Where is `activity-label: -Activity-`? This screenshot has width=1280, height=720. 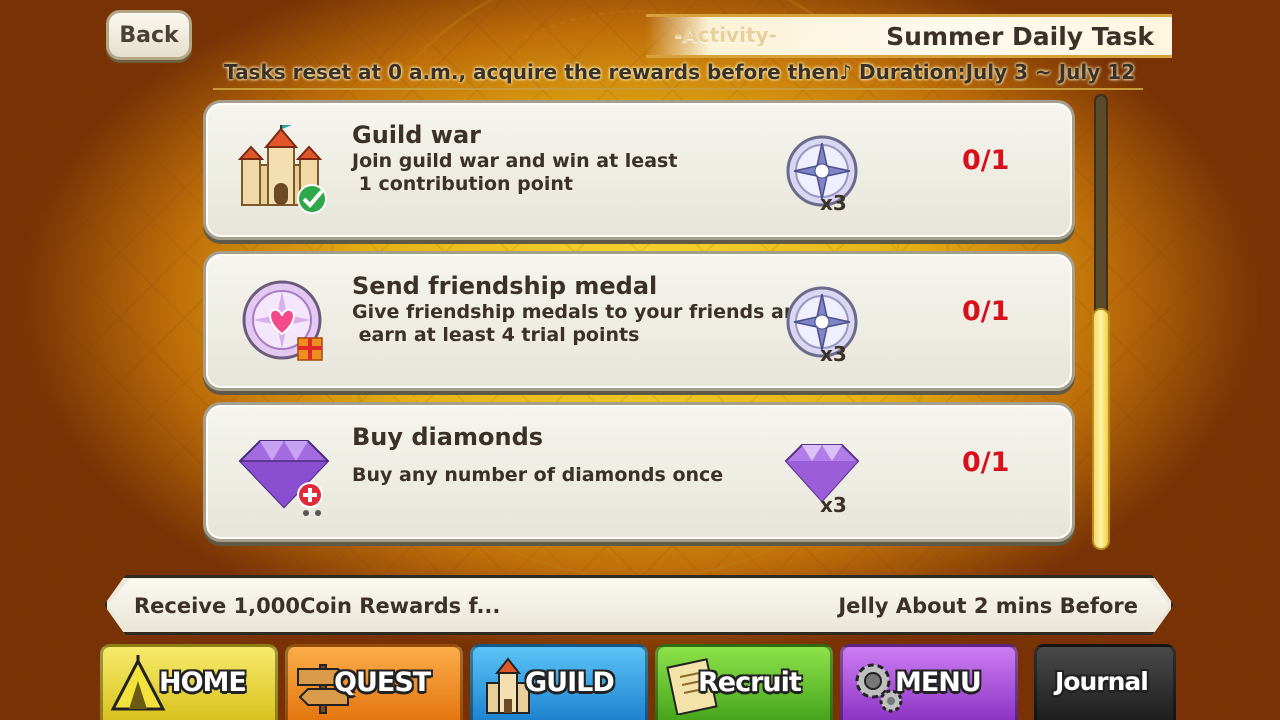
activity-label: -Activity- is located at coordinates (725, 35).